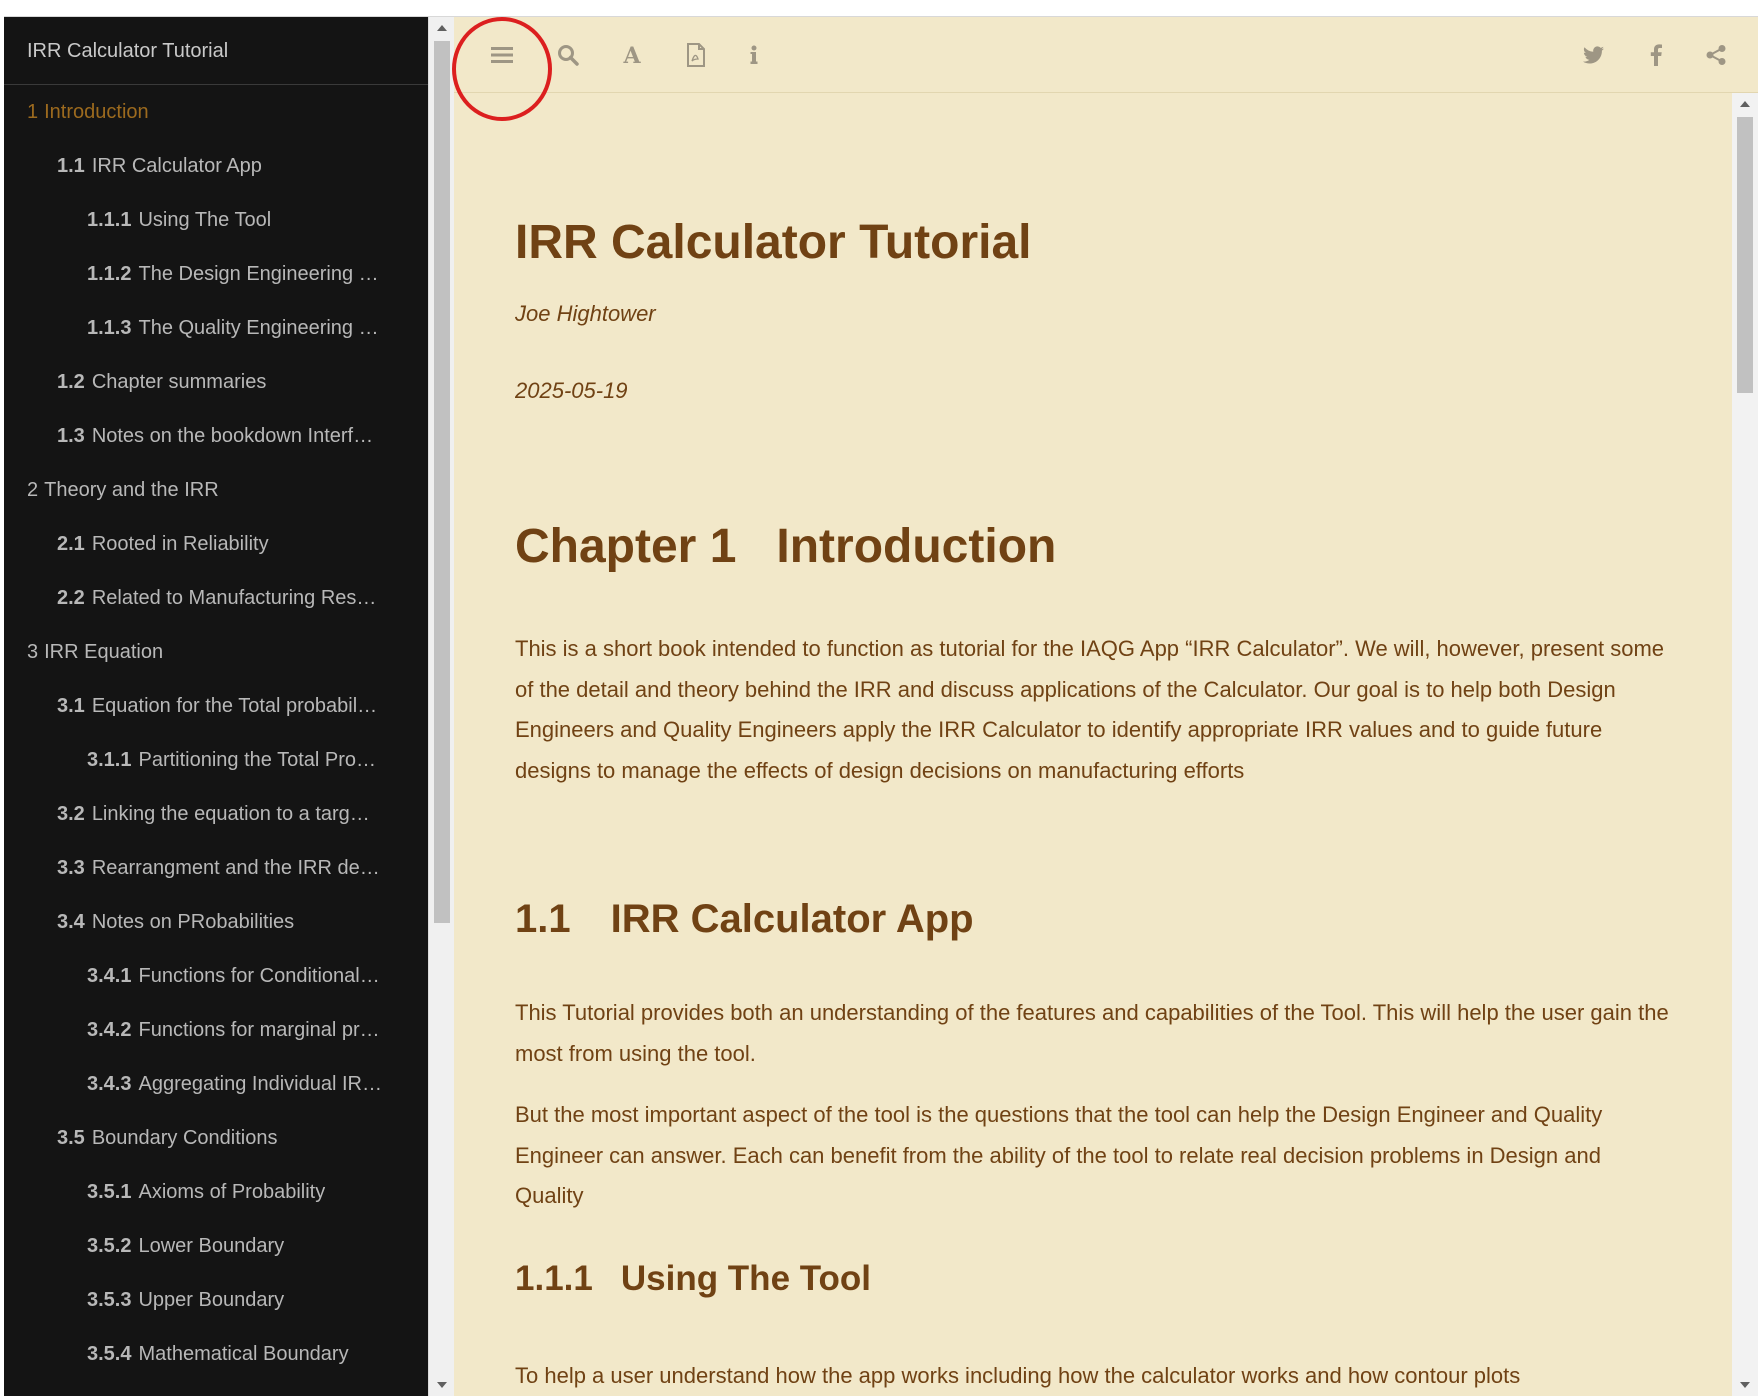  I want to click on info-icon, so click(754, 55).